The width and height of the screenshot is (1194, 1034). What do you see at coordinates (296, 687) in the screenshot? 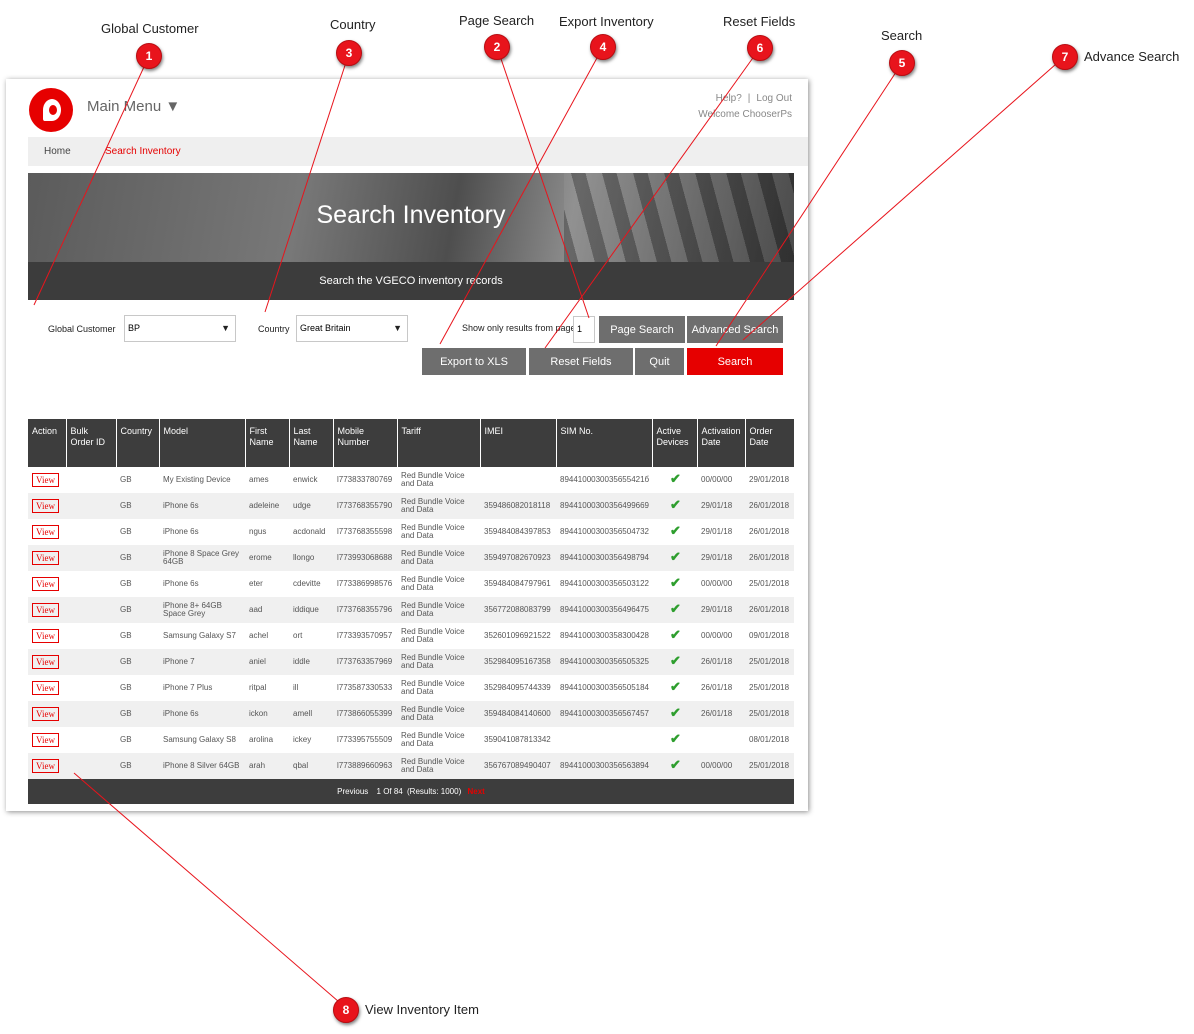
I see `cell-last: ill` at bounding box center [296, 687].